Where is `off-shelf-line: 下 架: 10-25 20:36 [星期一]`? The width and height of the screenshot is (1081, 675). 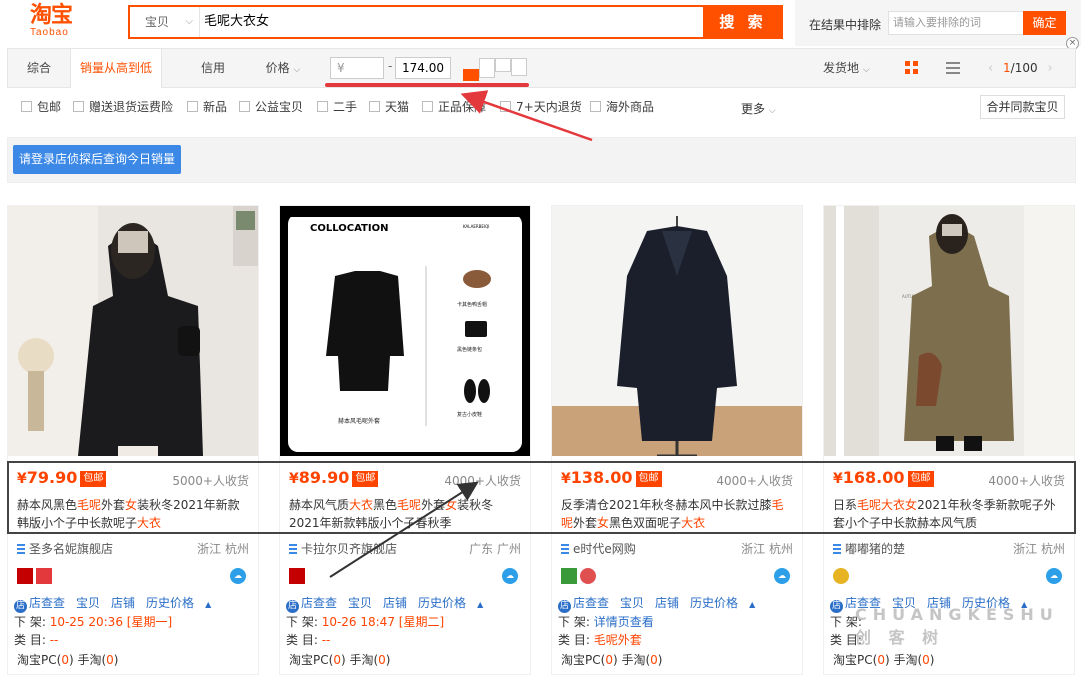
off-shelf-line: 下 架: 10-25 20:36 [星期一] is located at coordinates (93, 622).